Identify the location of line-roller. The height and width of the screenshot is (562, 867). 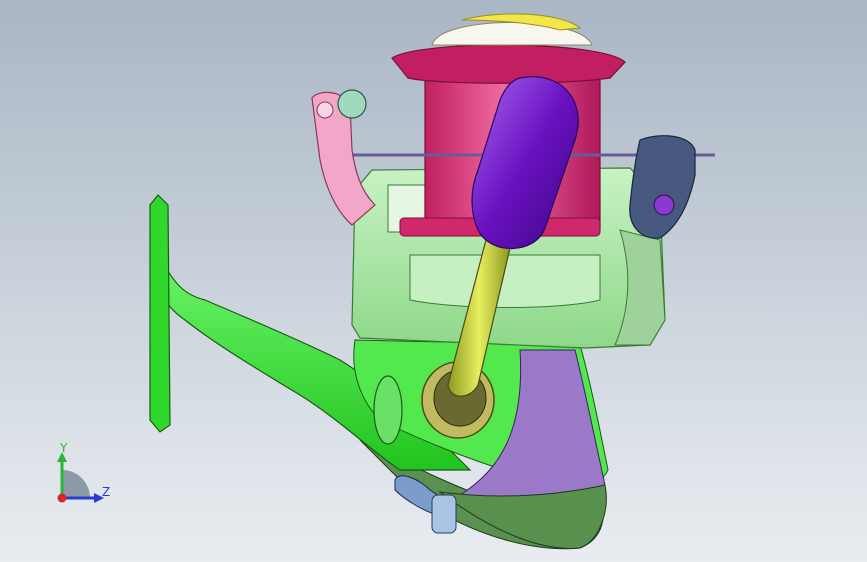
(352, 104).